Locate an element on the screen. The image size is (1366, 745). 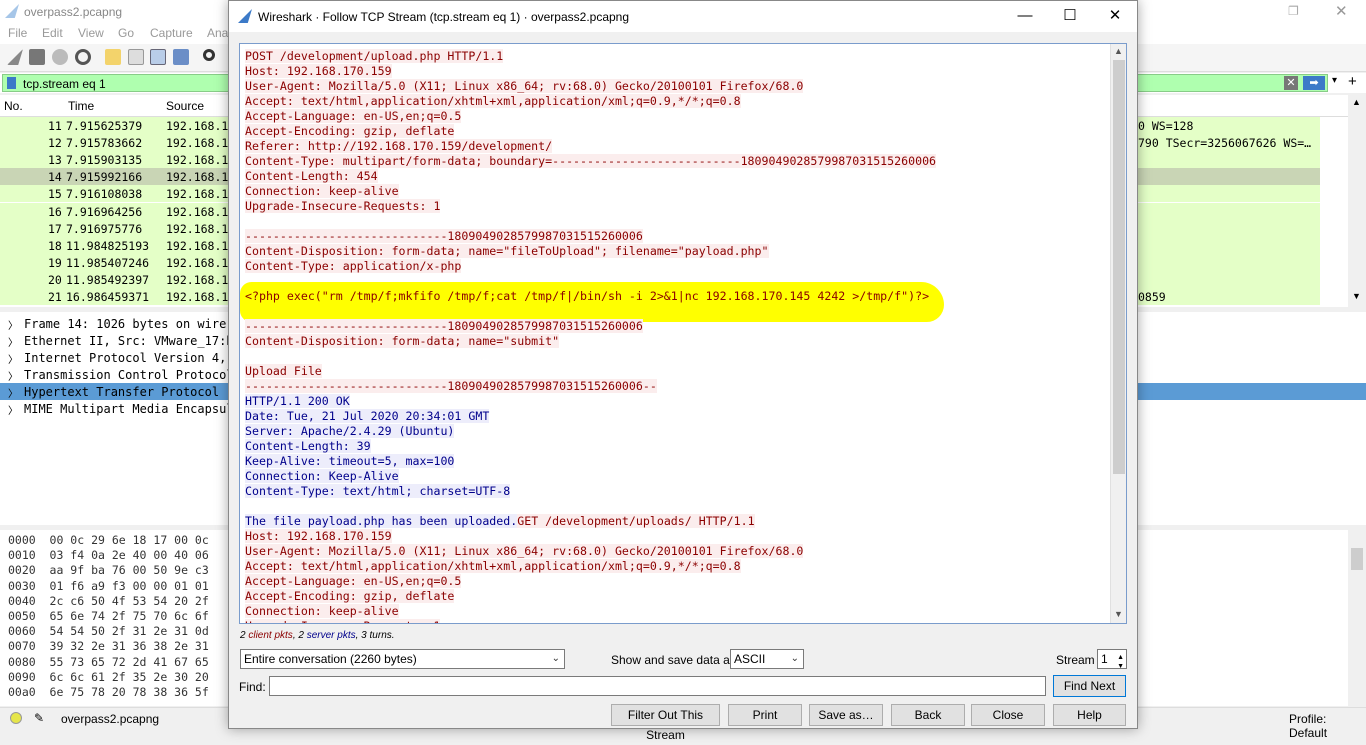
capture-status-icon is located at coordinates (16, 718).